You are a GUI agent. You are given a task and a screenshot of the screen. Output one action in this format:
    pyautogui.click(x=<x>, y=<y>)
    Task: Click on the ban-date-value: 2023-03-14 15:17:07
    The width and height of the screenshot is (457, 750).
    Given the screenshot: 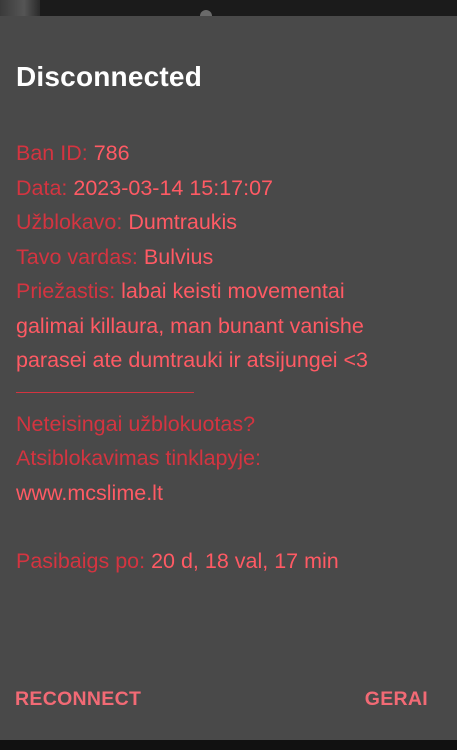 What is the action you would take?
    pyautogui.click(x=173, y=187)
    